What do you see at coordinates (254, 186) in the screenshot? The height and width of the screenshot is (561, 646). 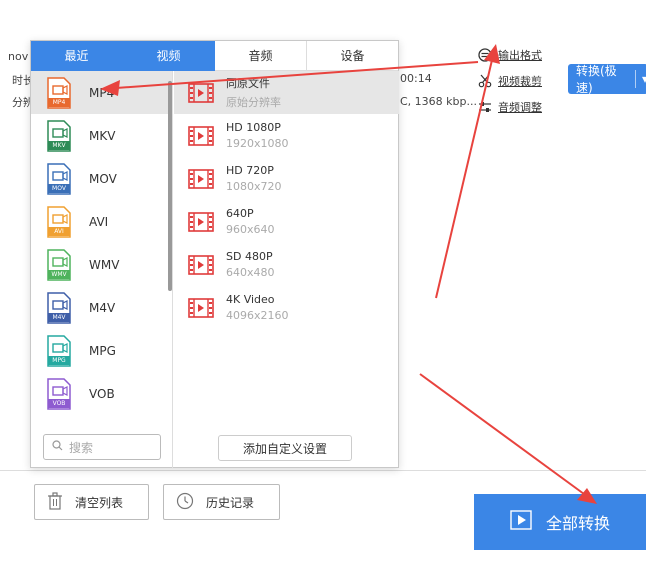 I see `preset-resolution: 1080x720` at bounding box center [254, 186].